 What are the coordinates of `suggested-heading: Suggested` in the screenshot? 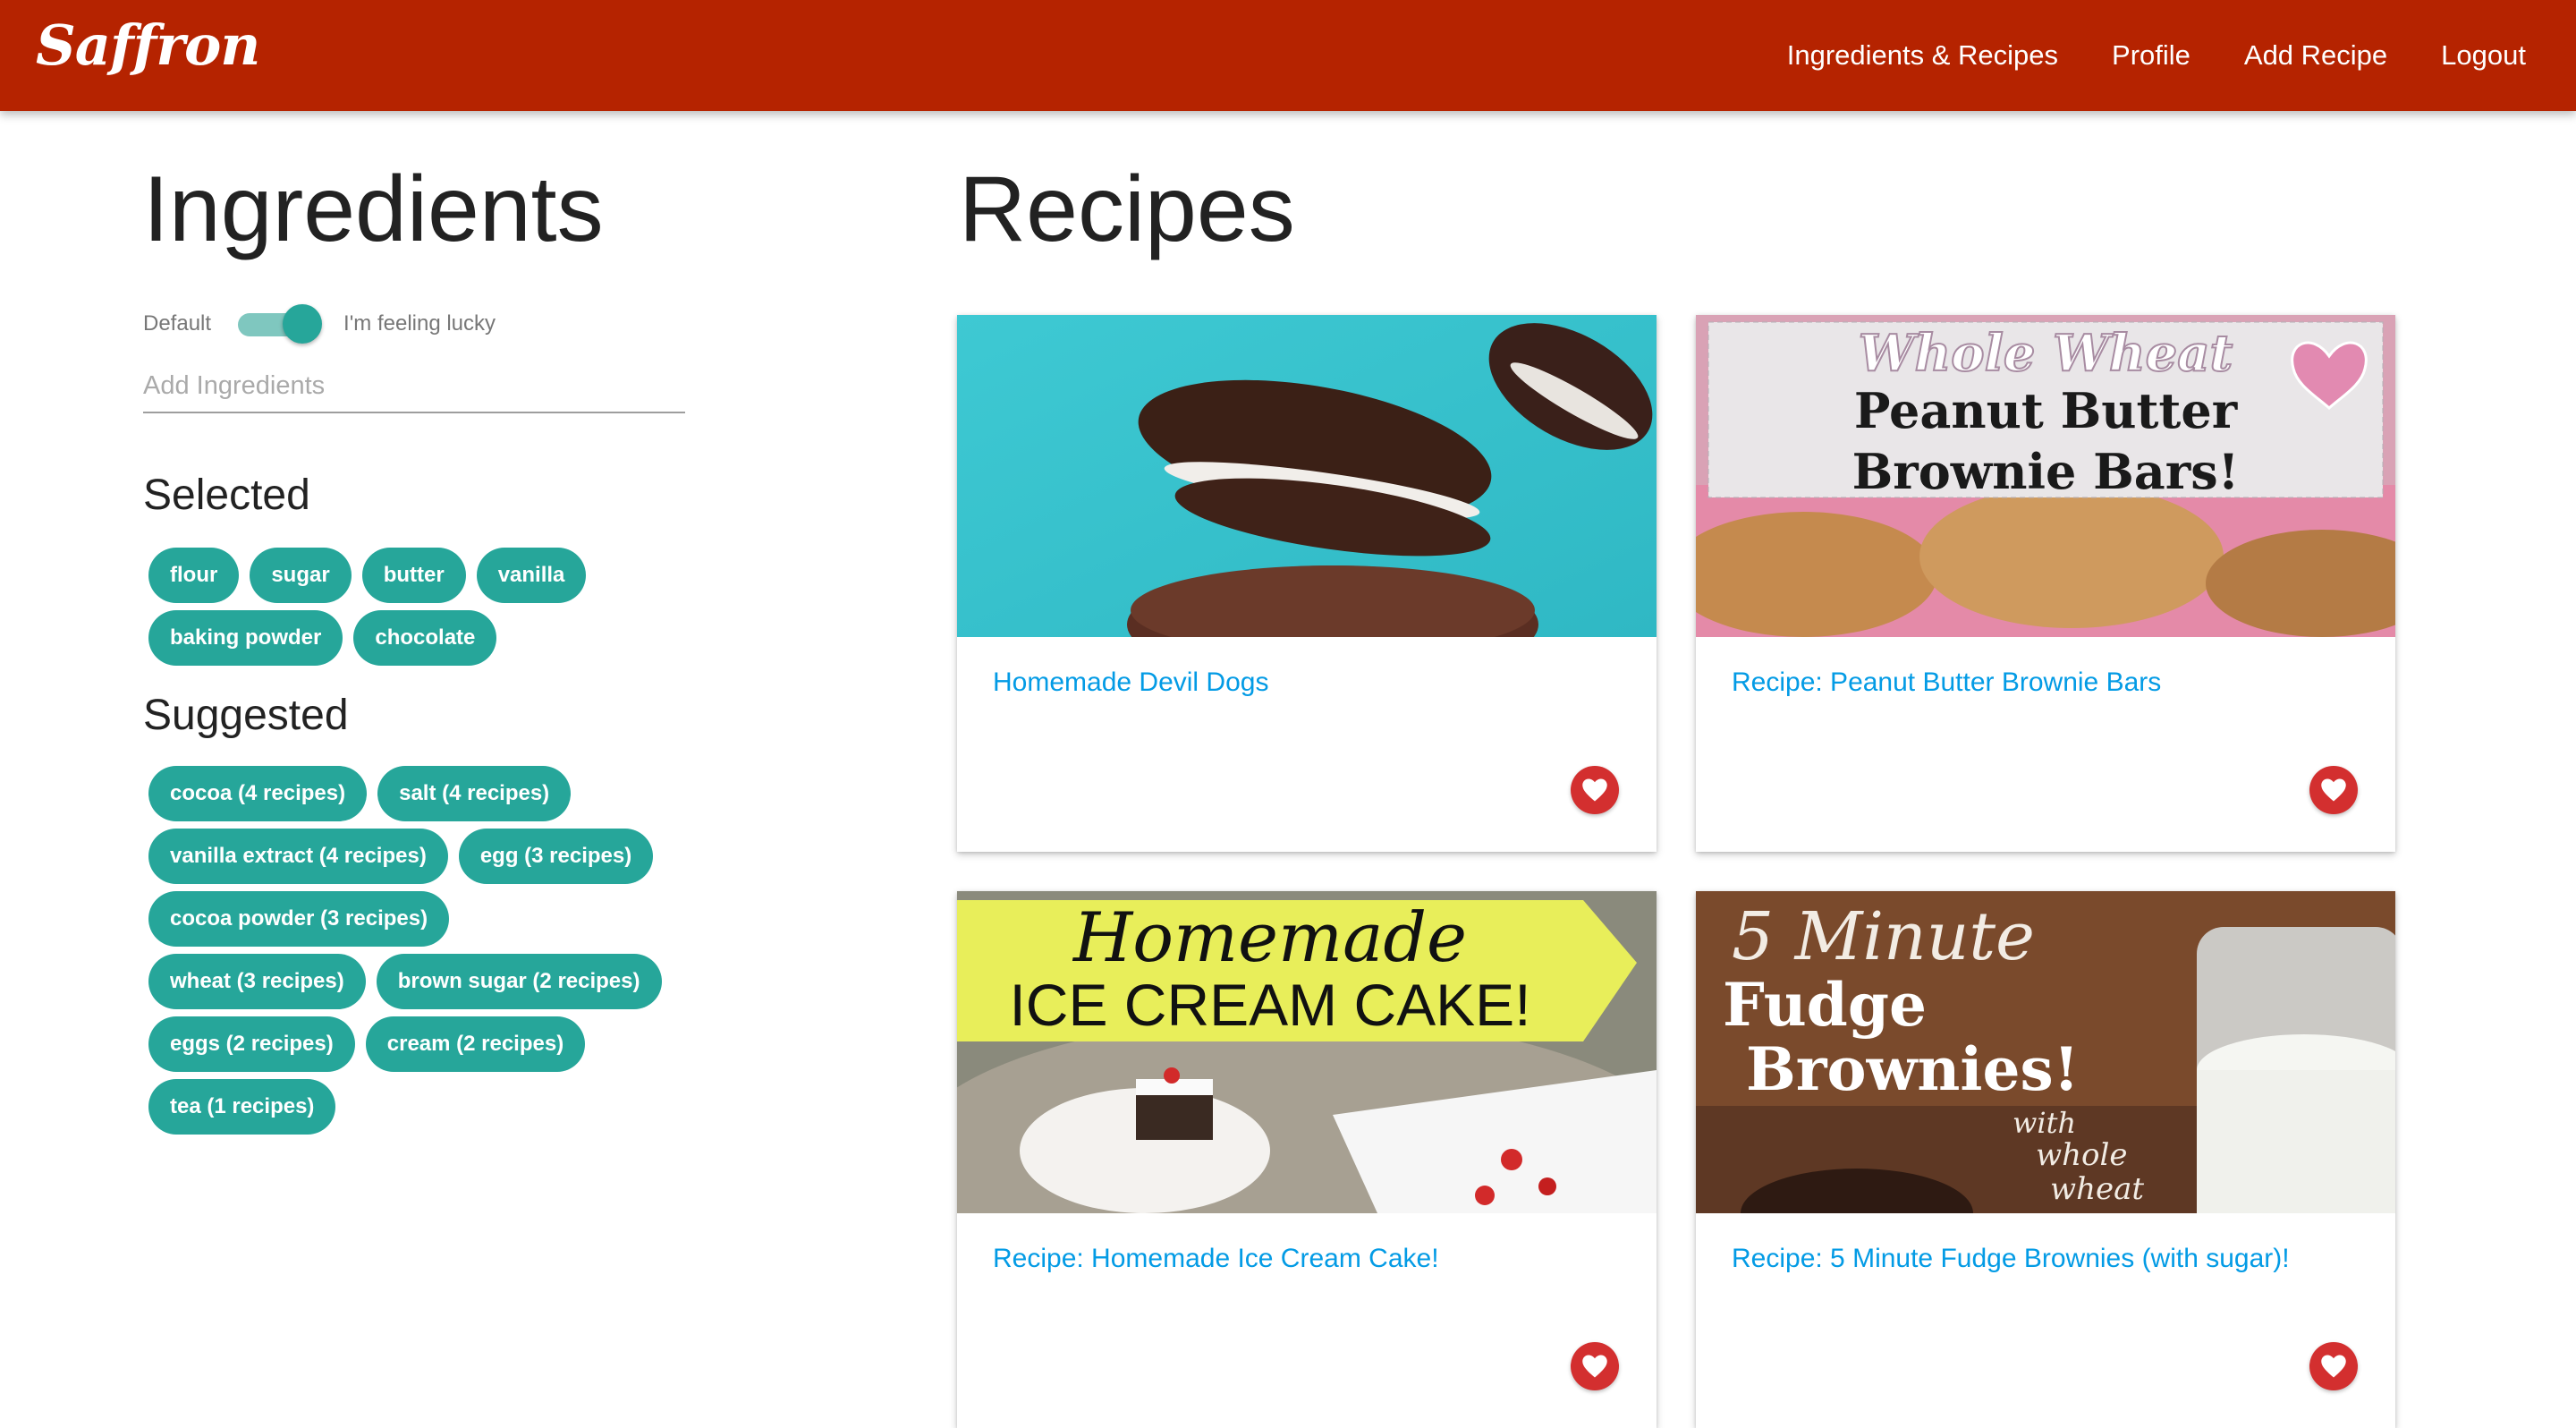 It's located at (246, 716).